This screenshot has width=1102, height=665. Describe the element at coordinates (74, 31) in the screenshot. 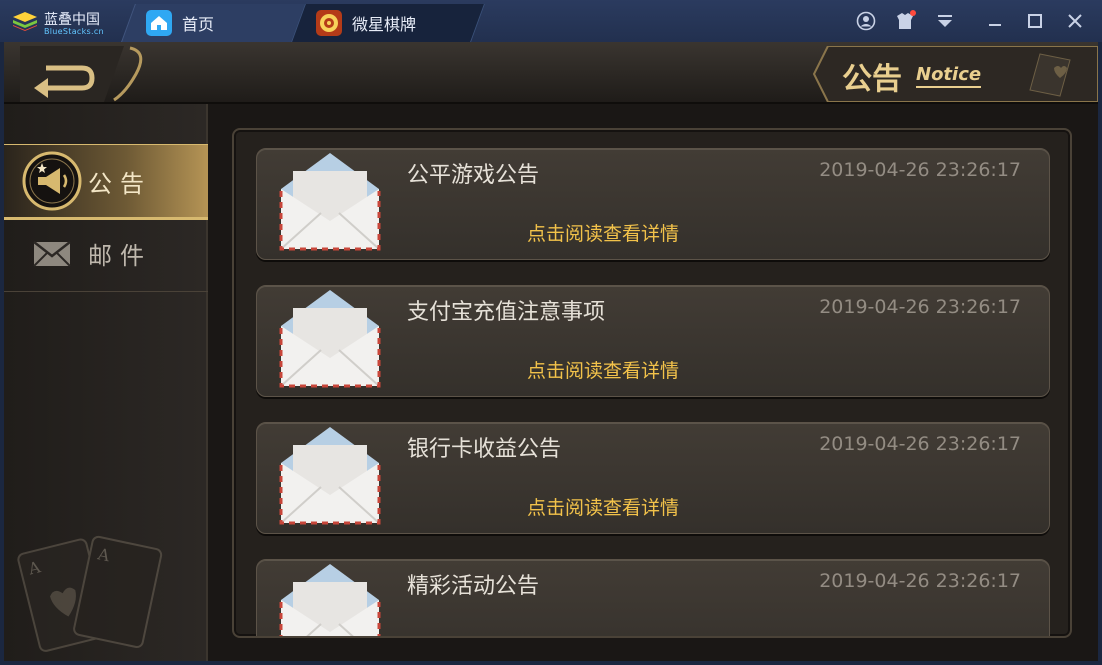

I see `brand-name-en: BlueStacks.cn` at that location.